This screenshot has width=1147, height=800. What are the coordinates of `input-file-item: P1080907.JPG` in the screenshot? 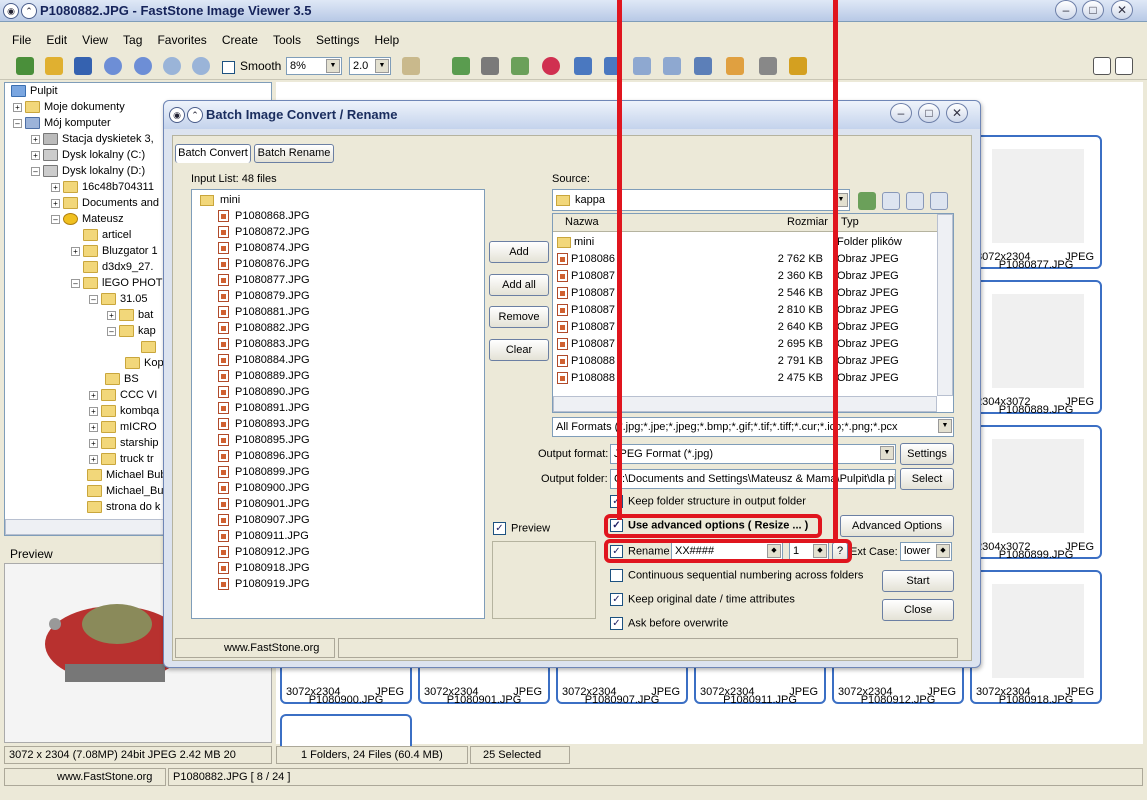 It's located at (264, 520).